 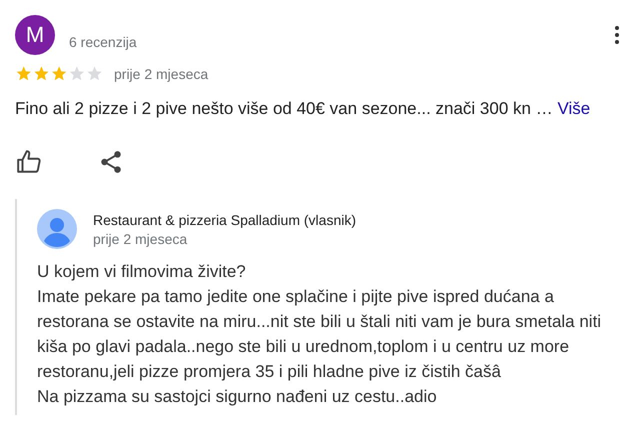 I want to click on reply-text: U kojem vi filmovima živite?, so click(x=142, y=272).